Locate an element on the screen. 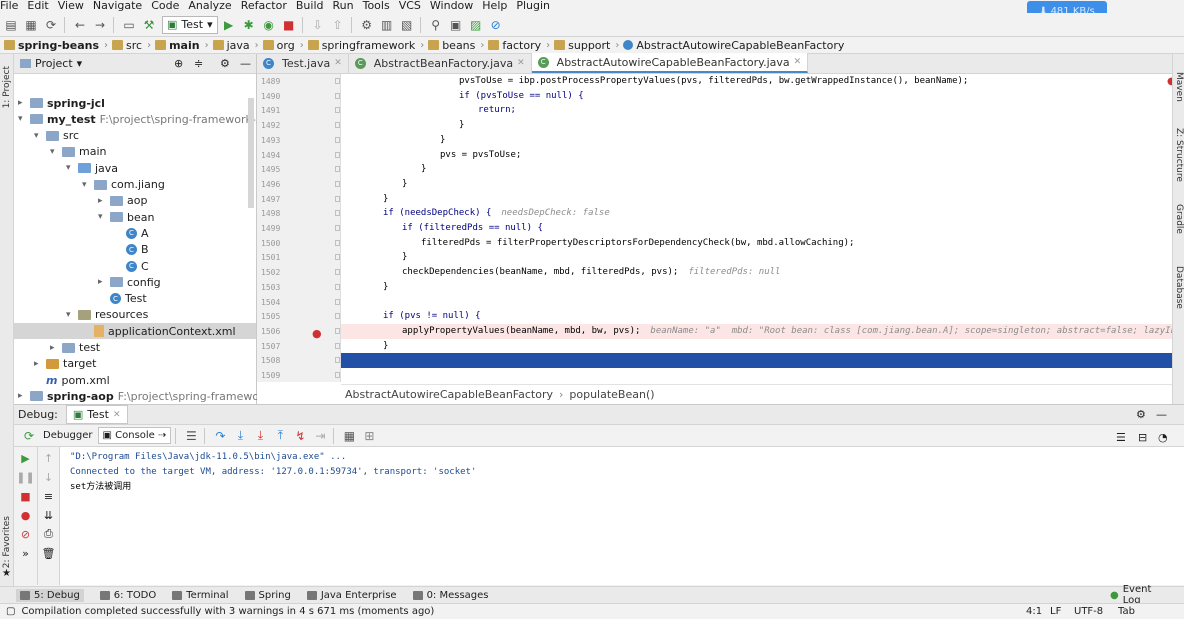 The height and width of the screenshot is (619, 1184). editor-tab: C AbstractBeanFactory.java ✕ is located at coordinates (440, 63).